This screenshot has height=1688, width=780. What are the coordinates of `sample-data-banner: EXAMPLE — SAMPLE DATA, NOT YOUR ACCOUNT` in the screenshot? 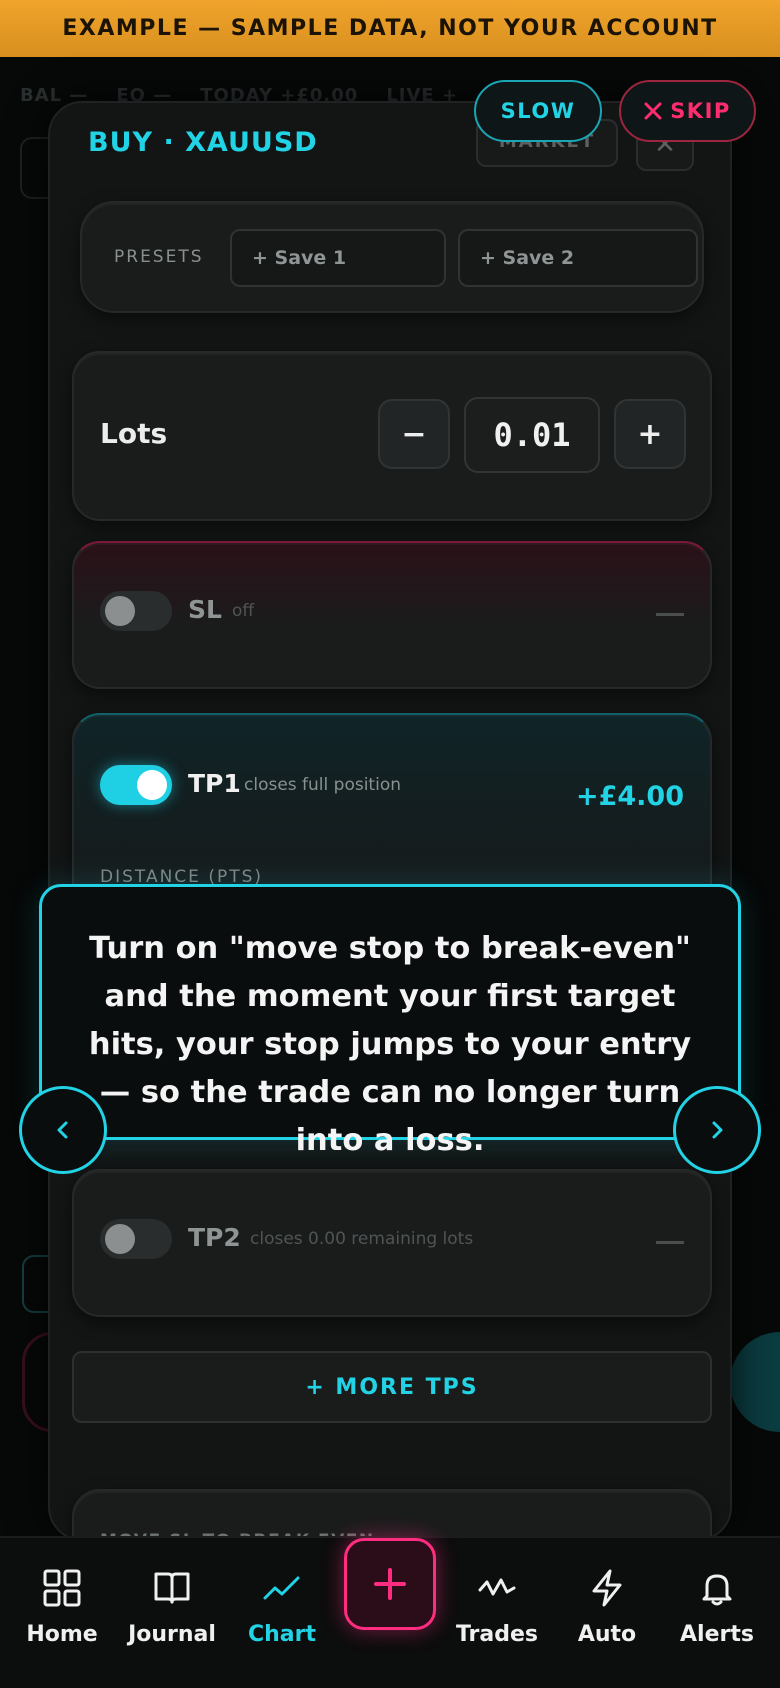 It's located at (390, 28).